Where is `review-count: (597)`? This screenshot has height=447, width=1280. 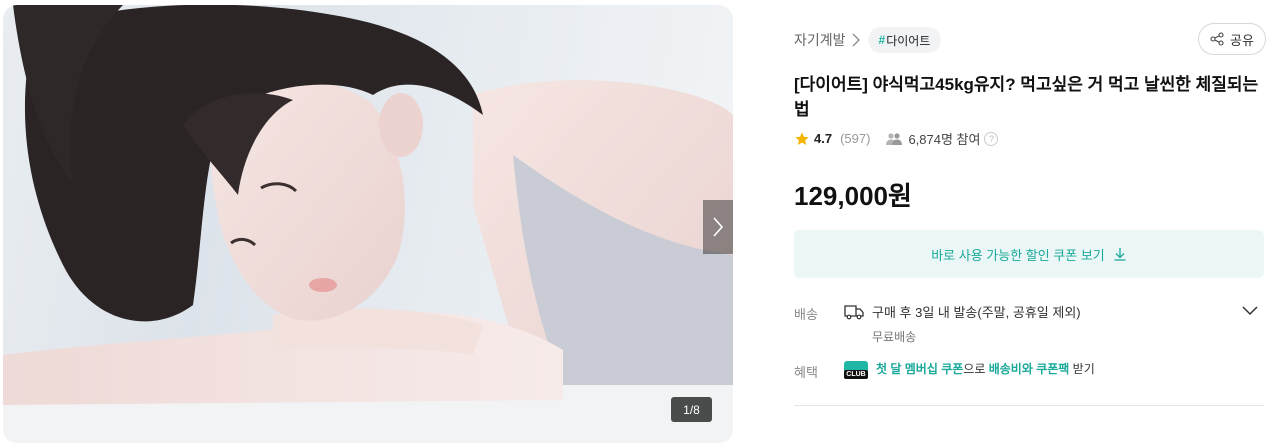
review-count: (597) is located at coordinates (855, 138).